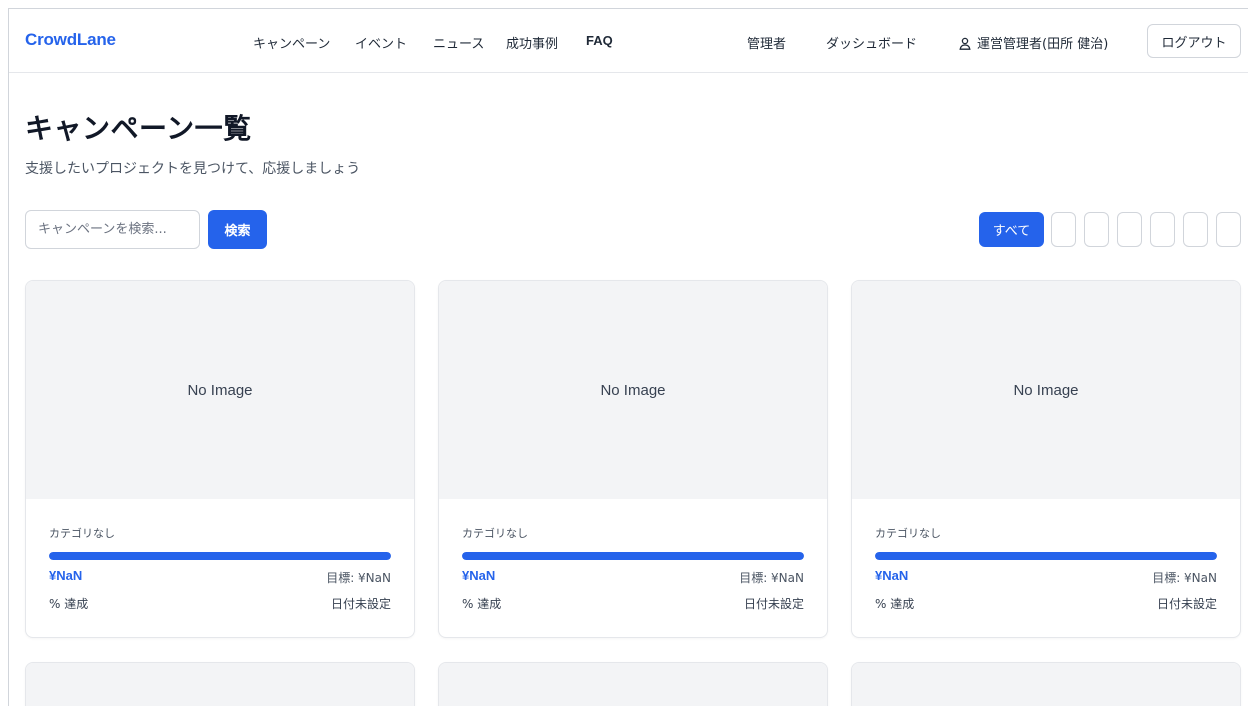  Describe the element at coordinates (532, 42) in the screenshot. I see `nav-success-stories: 成功事例` at that location.